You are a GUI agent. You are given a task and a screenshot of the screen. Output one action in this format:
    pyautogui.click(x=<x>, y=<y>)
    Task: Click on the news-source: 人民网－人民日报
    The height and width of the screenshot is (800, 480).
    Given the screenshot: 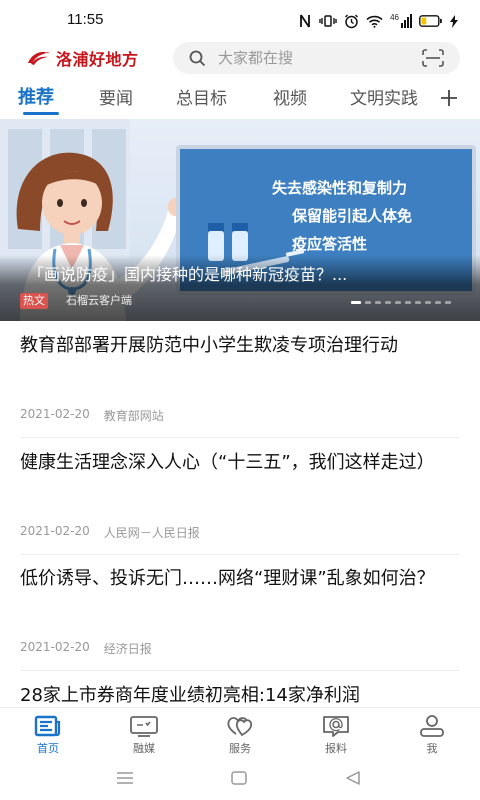 What is the action you would take?
    pyautogui.click(x=151, y=533)
    